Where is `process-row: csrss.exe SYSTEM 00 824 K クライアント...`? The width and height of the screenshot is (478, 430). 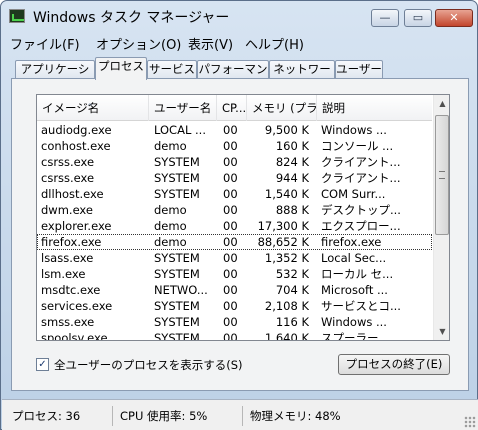
process-row: csrss.exe SYSTEM 00 824 K クライアント... is located at coordinates (234, 162).